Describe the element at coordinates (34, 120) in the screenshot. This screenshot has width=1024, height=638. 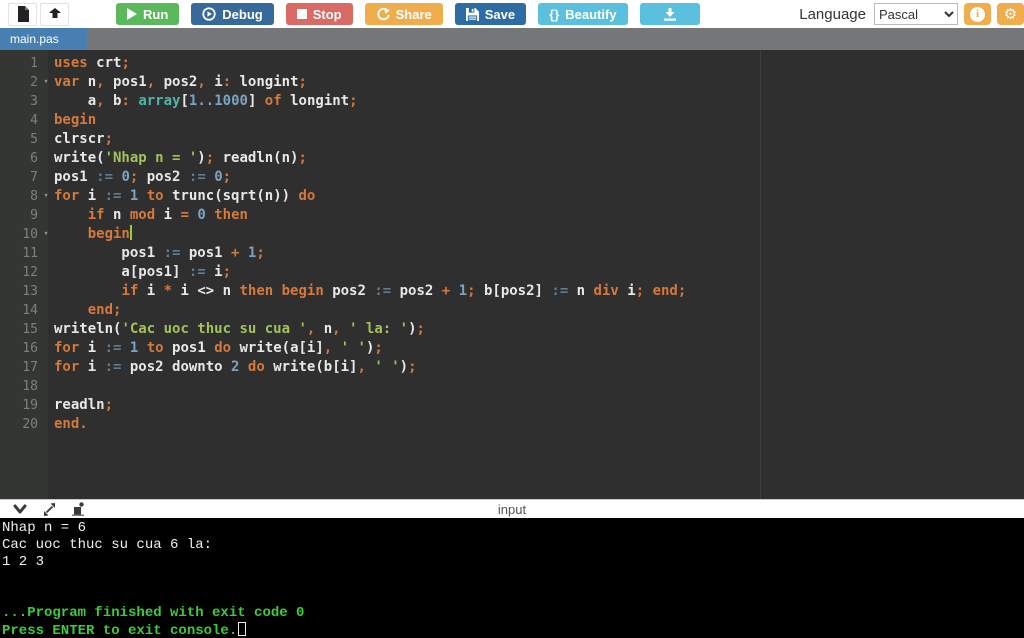
I see `line-number: 4` at that location.